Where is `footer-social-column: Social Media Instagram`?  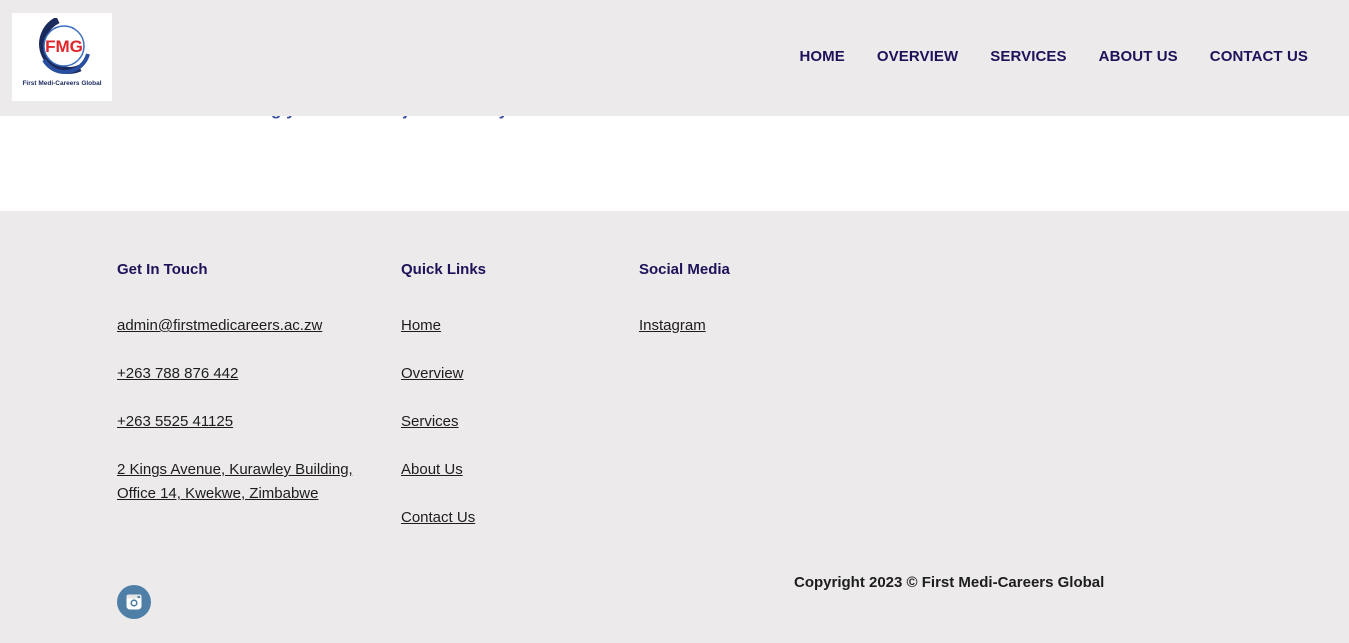 footer-social-column: Social Media Instagram is located at coordinates (684, 311).